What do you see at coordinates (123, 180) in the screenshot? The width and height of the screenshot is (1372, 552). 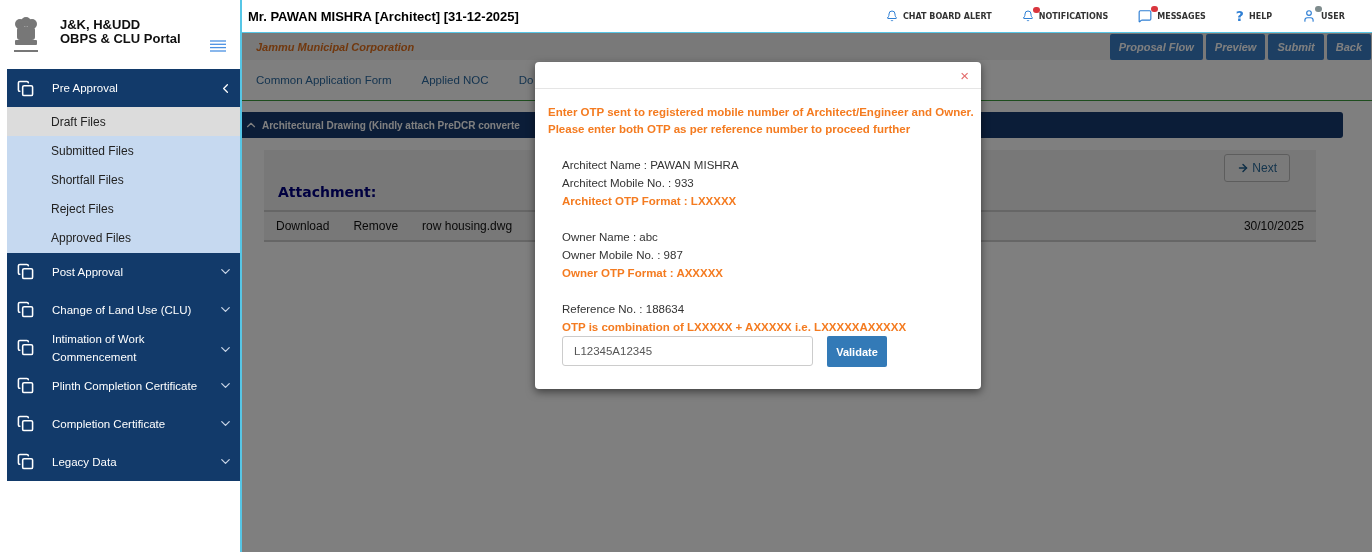 I see `submenu-item: Shortfall Files` at bounding box center [123, 180].